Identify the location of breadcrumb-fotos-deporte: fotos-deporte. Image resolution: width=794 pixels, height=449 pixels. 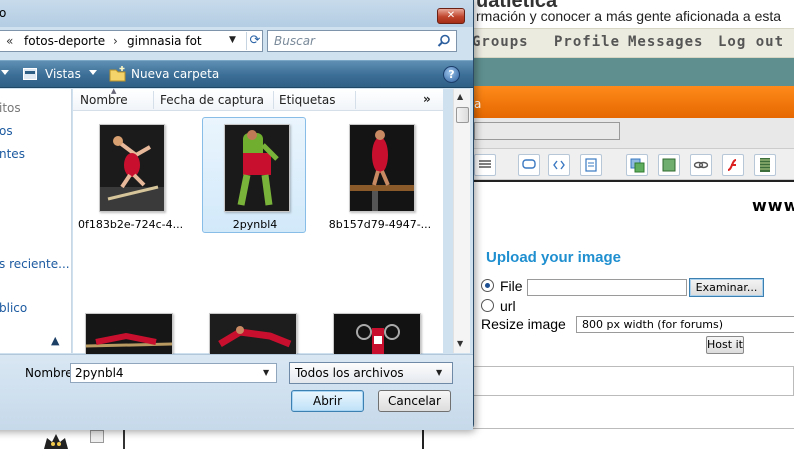
(64, 41).